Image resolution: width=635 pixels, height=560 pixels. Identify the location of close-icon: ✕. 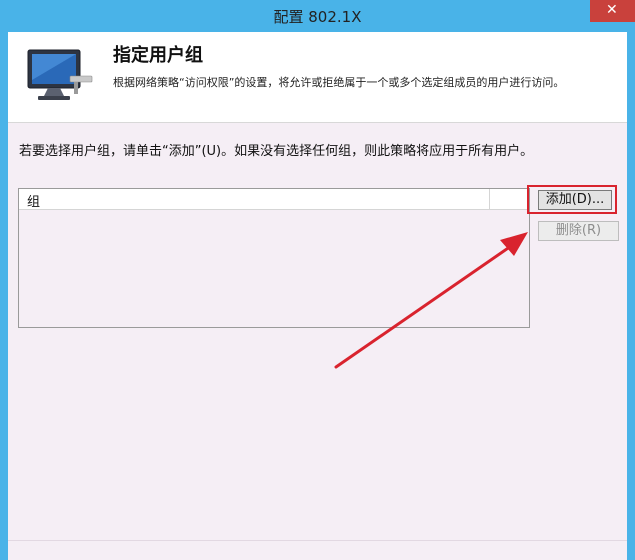
(612, 10).